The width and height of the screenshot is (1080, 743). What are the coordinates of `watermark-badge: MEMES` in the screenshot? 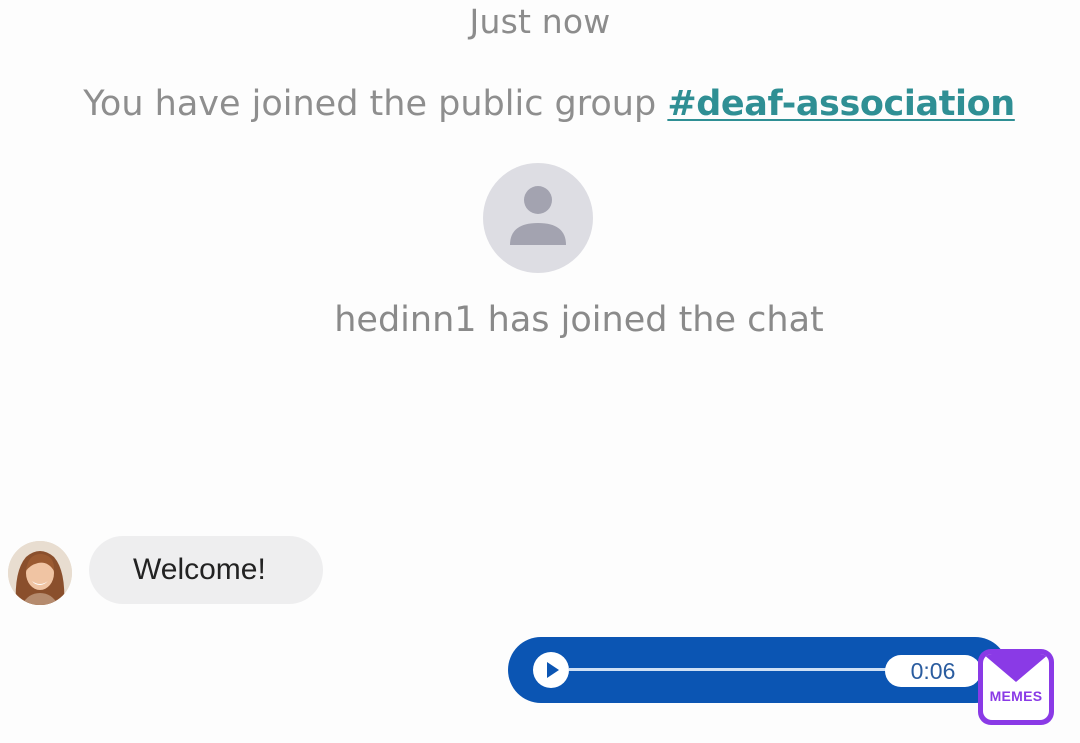 It's located at (1016, 687).